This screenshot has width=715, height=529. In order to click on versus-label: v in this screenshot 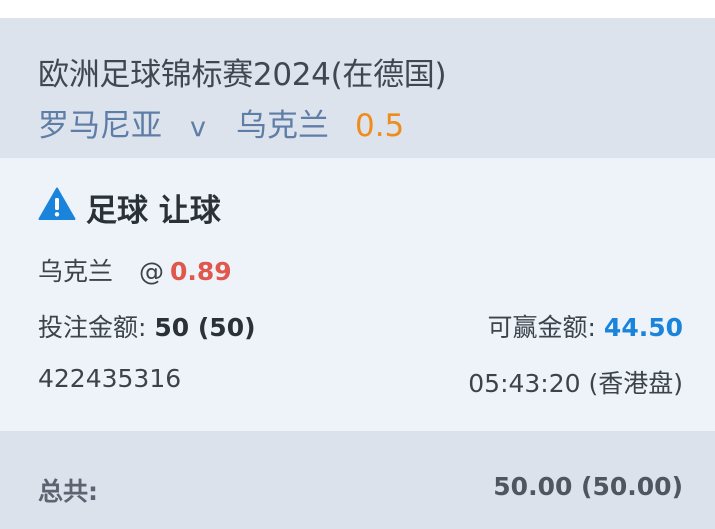, I will do `click(198, 127)`.